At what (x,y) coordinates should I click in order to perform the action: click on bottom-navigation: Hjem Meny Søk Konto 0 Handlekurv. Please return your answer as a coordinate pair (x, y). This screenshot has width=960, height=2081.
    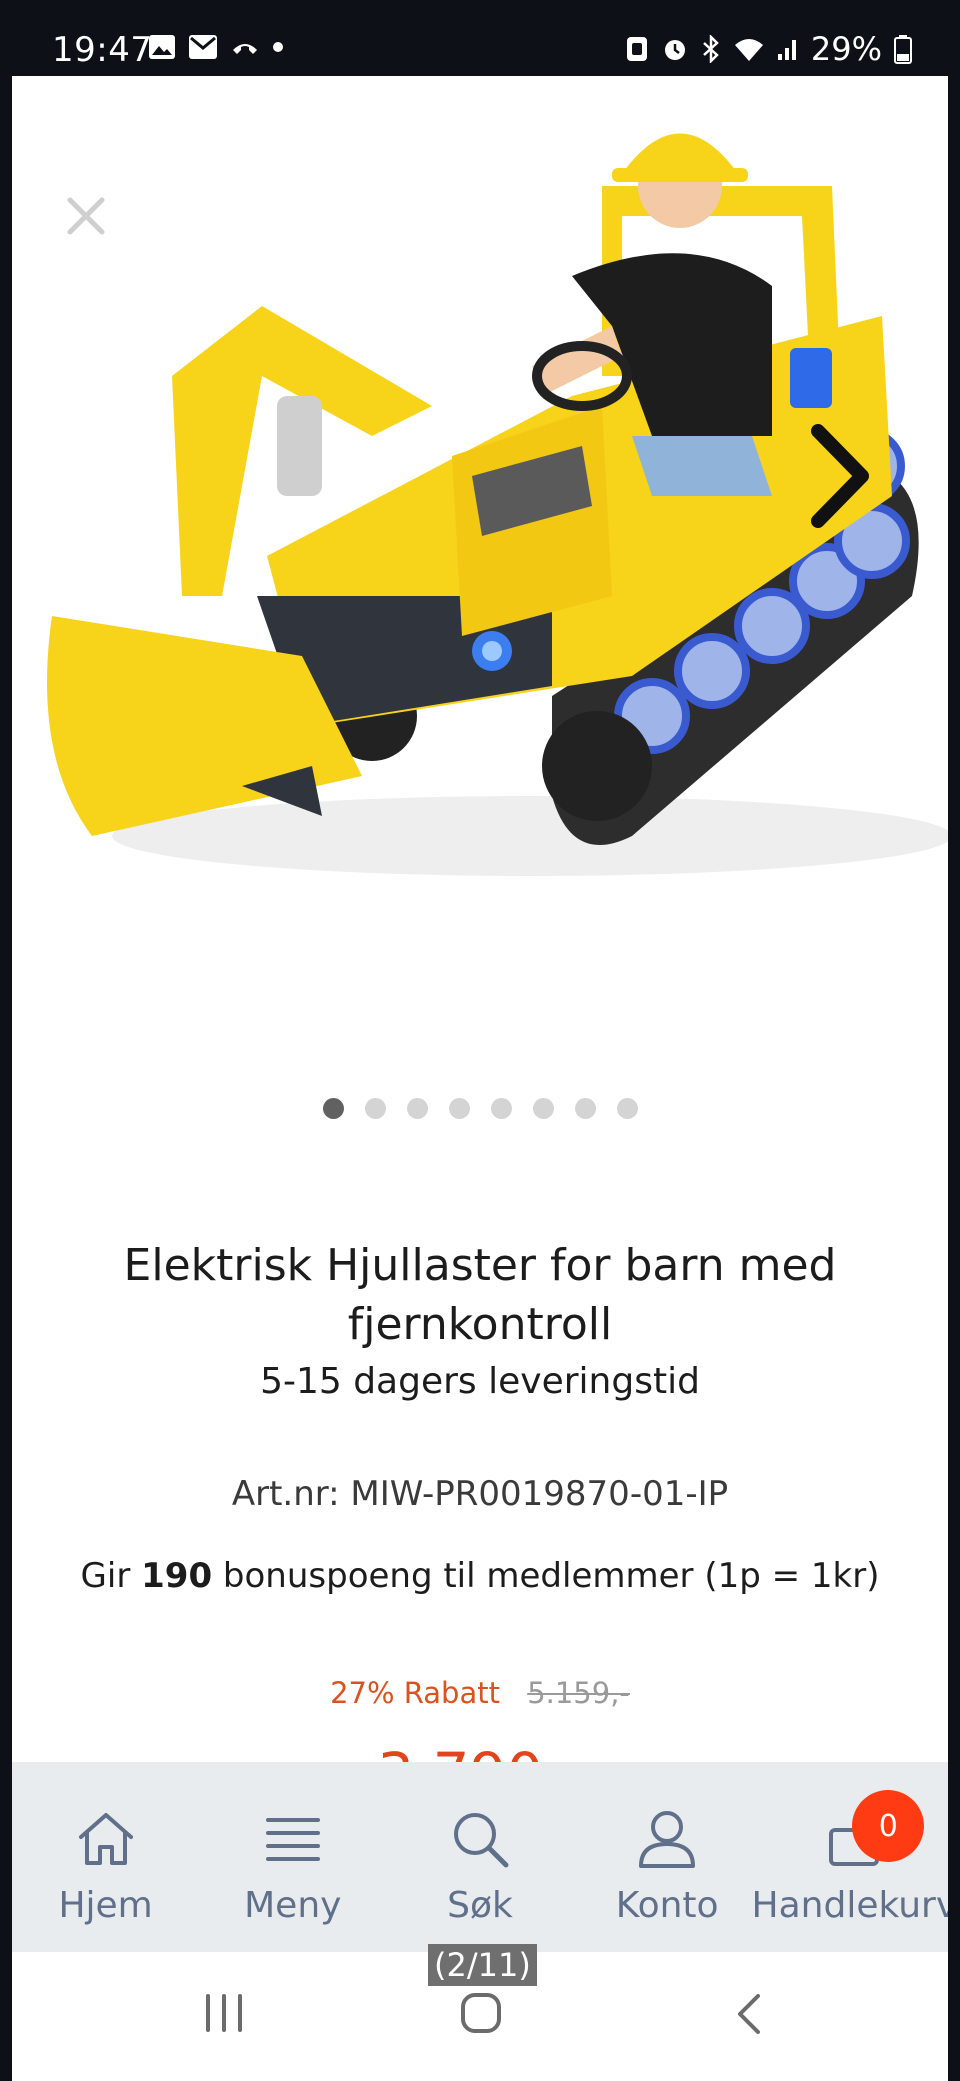
    Looking at the image, I should click on (480, 1857).